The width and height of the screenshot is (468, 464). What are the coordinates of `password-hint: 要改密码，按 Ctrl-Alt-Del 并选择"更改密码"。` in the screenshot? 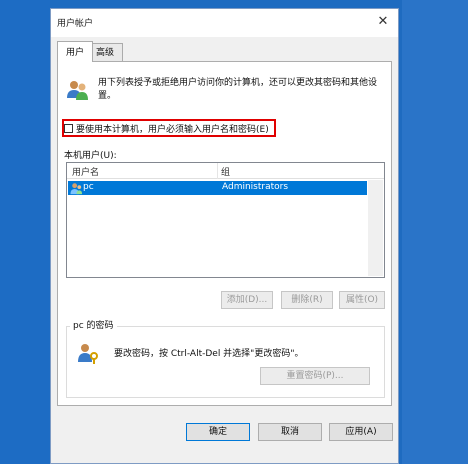 It's located at (209, 354).